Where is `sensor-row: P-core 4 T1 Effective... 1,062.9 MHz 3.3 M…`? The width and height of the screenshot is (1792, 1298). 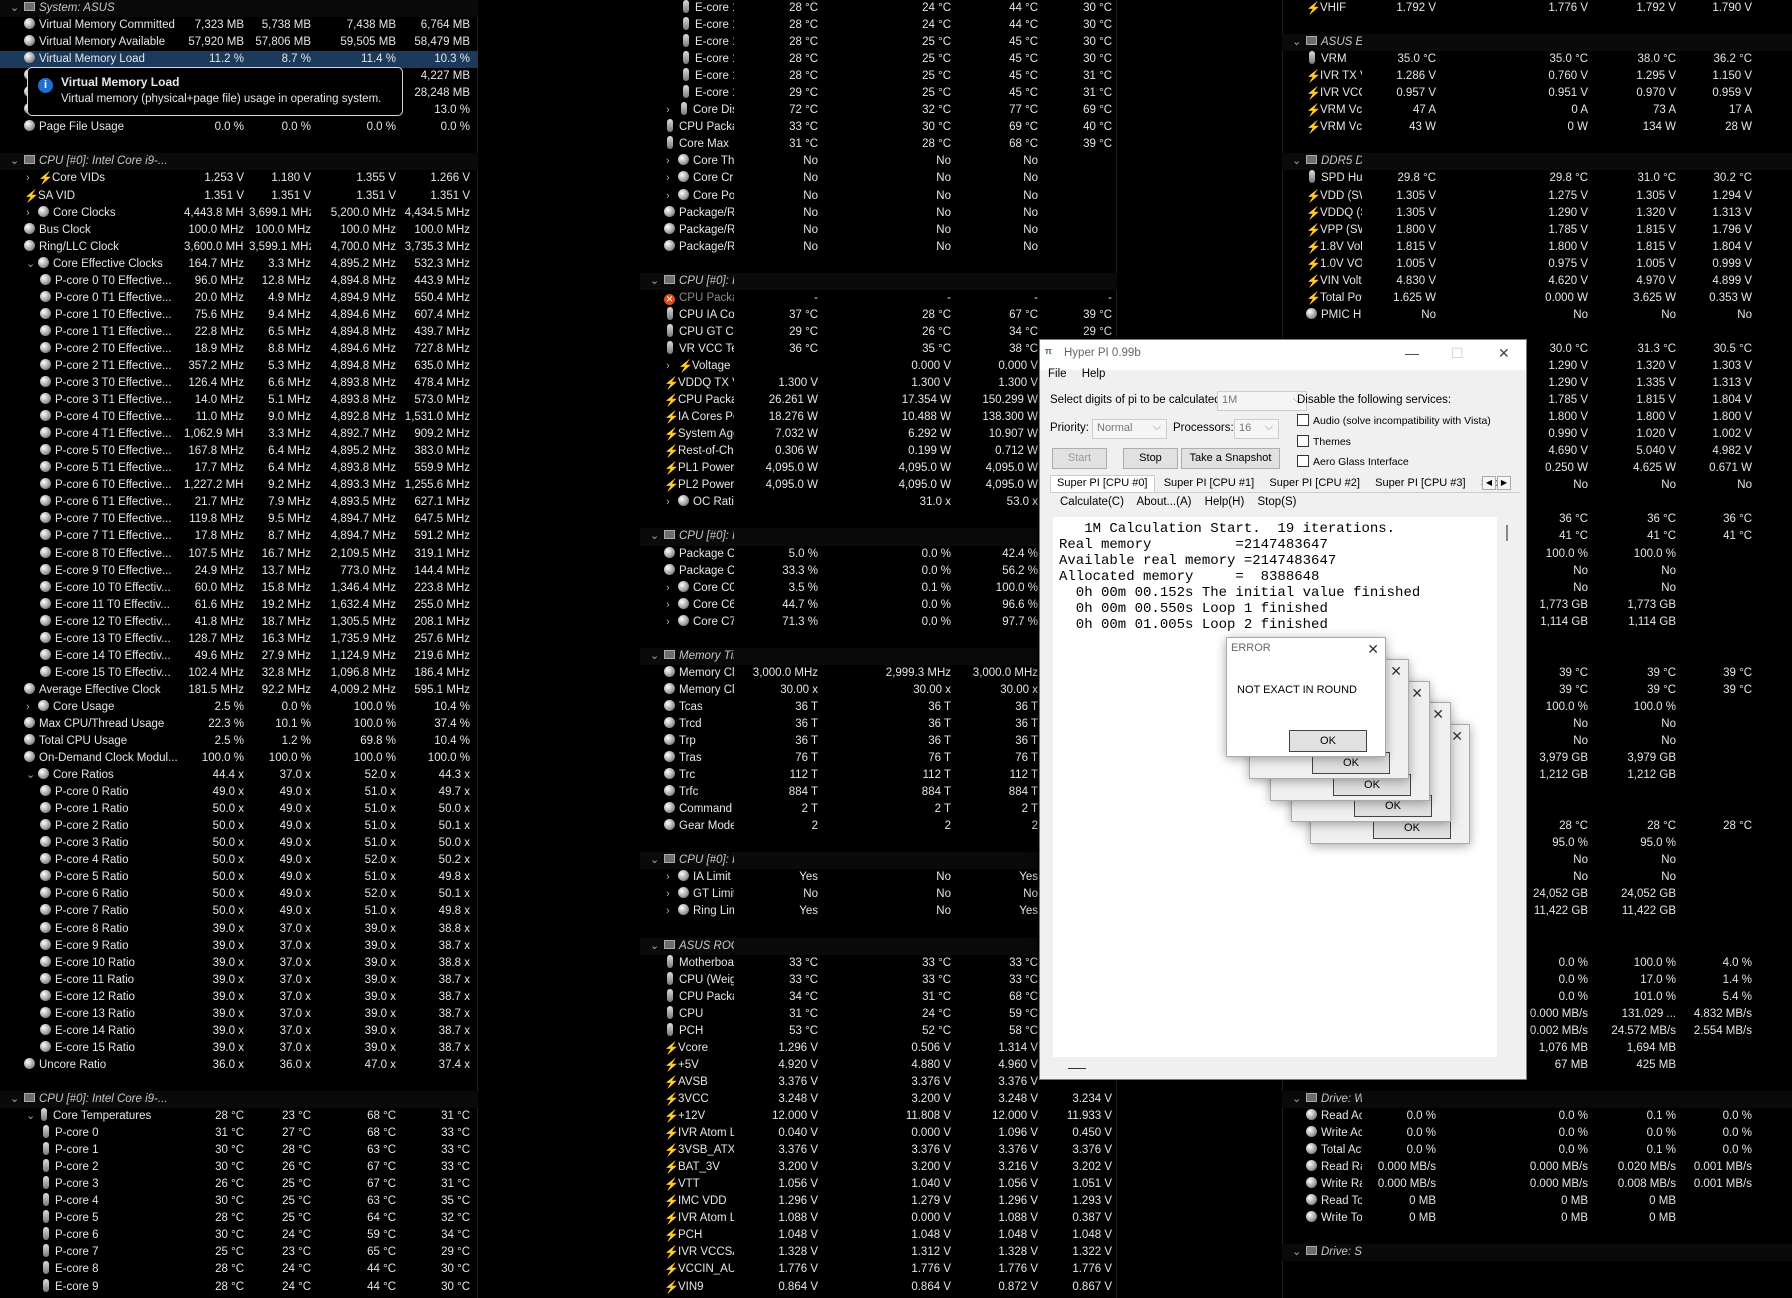 sensor-row: P-core 4 T1 Effective... 1,062.9 MHz 3.3 M… is located at coordinates (239, 434).